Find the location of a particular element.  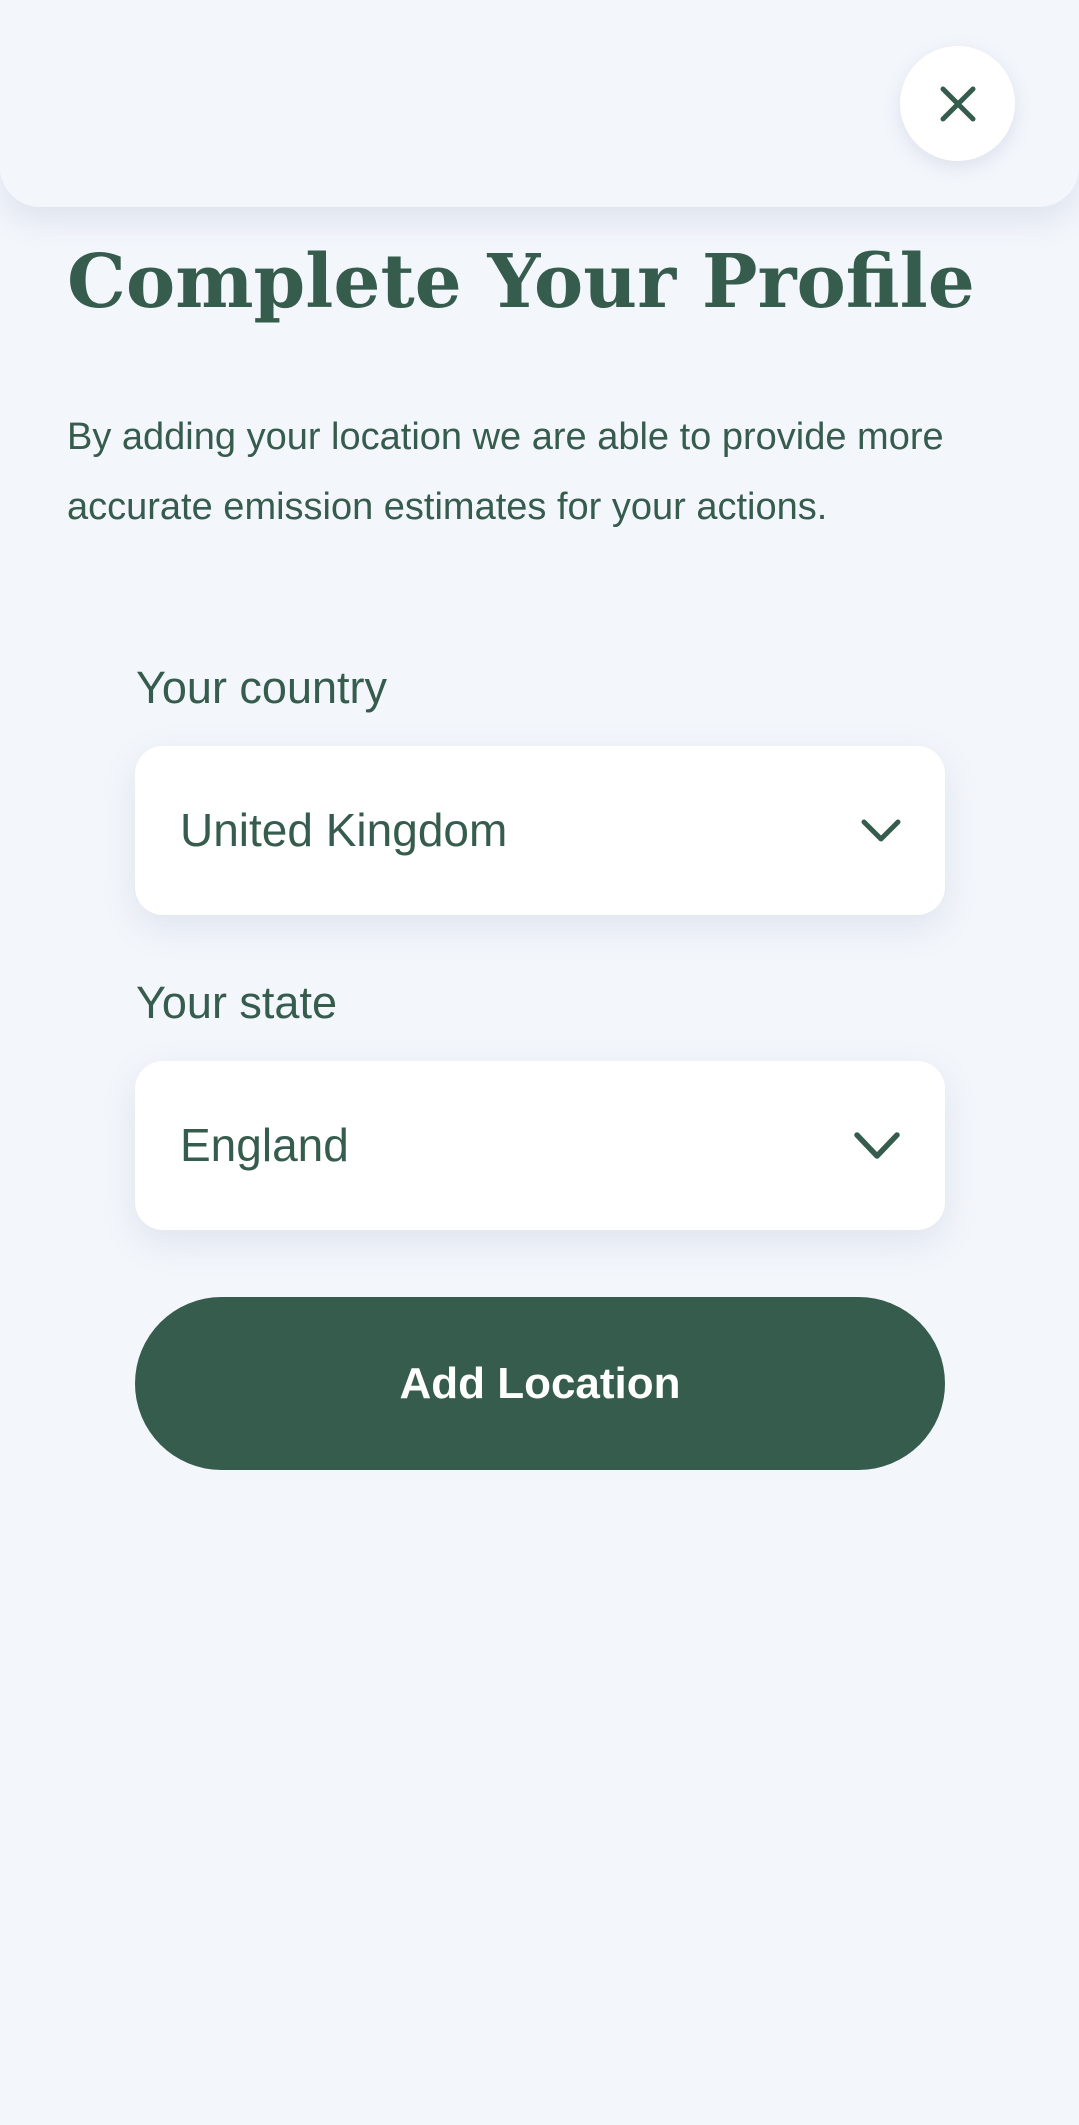

add-location-button: Add Location is located at coordinates (540, 1383).